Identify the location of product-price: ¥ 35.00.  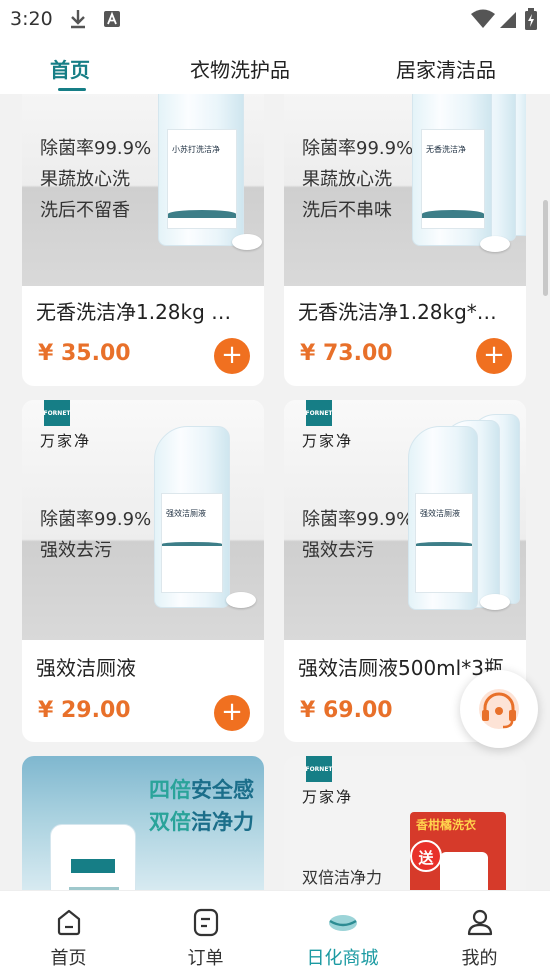
(84, 353).